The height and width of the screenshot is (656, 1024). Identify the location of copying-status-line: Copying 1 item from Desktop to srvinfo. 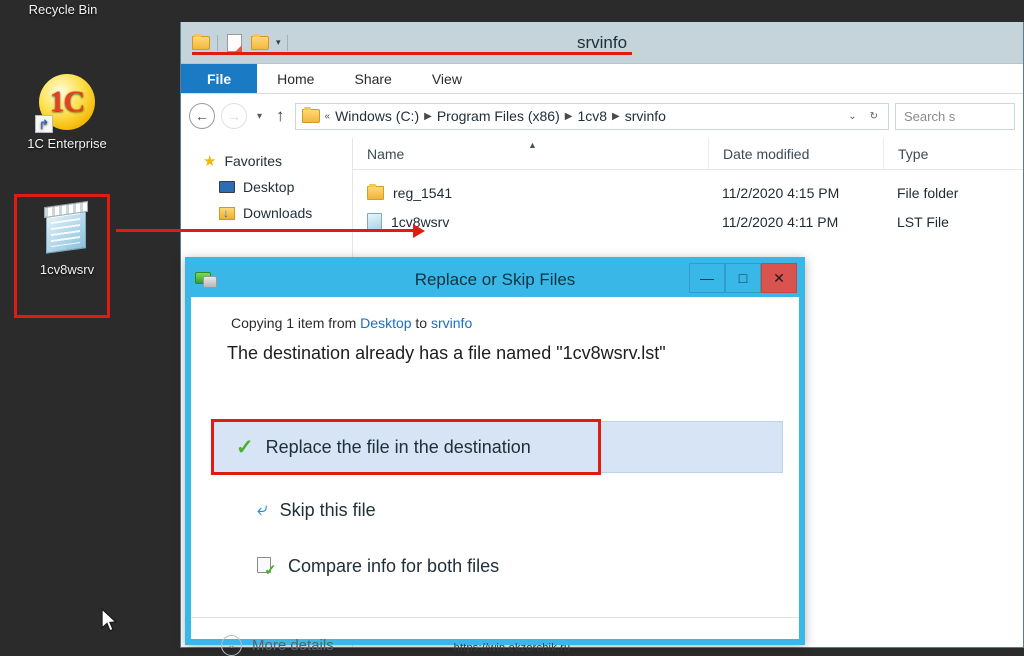
(495, 314).